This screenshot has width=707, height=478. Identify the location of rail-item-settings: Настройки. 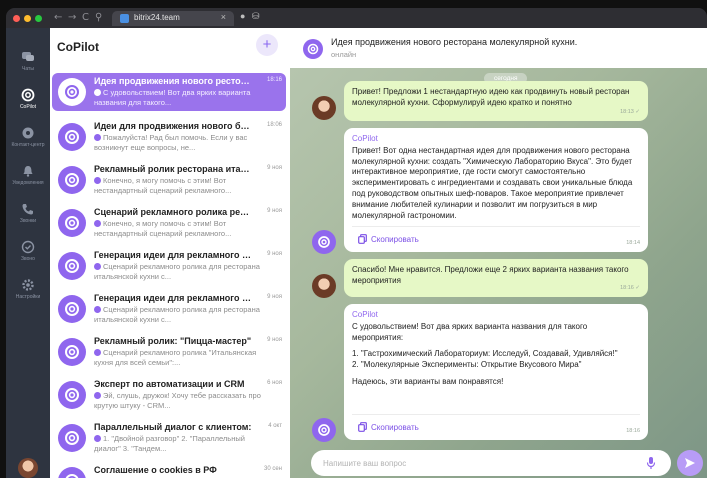
(28, 289).